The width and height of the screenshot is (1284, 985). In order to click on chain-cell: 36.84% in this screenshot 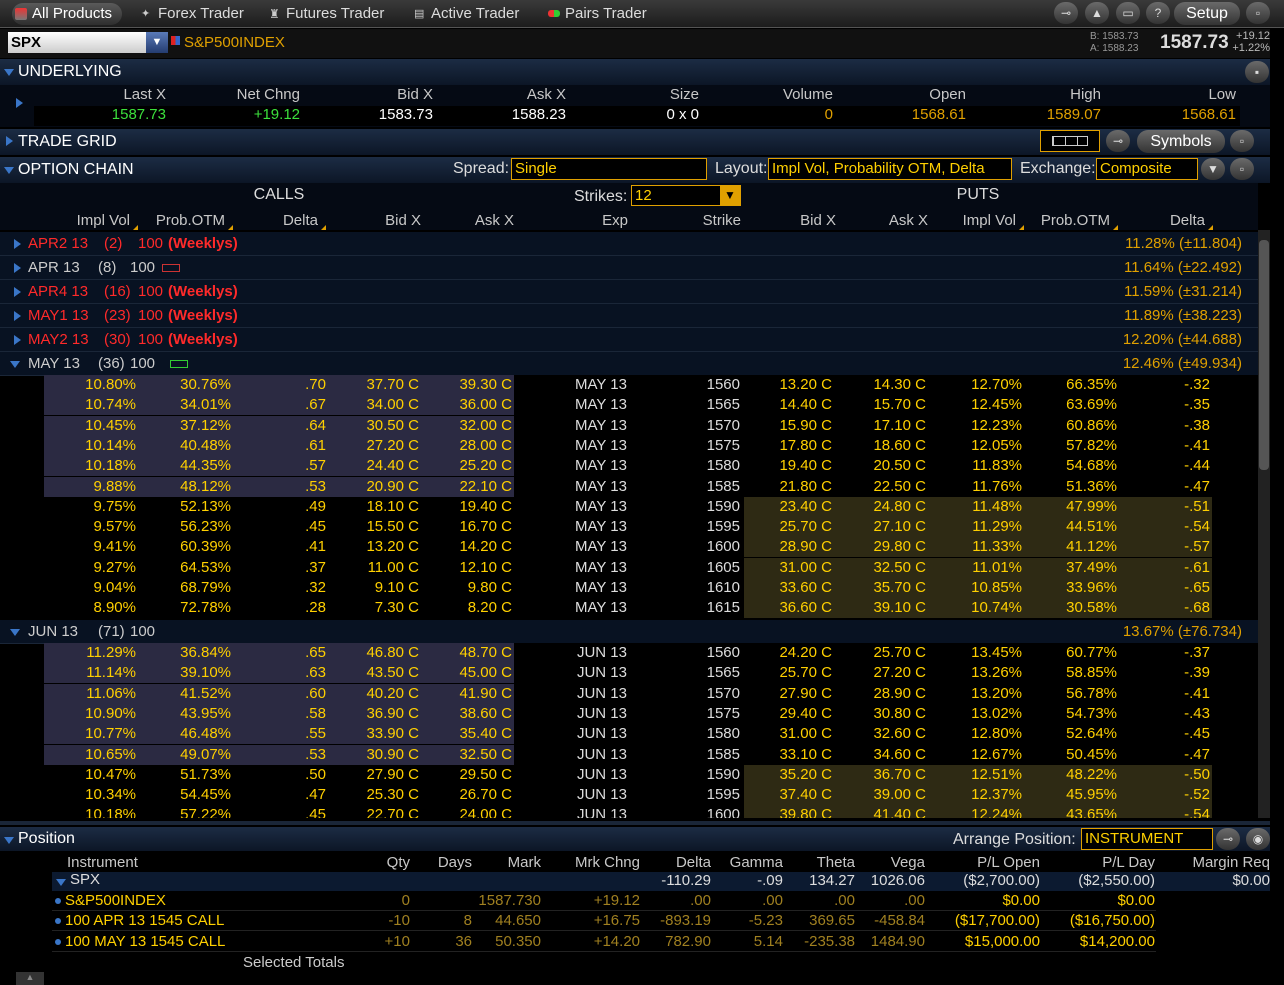, I will do `click(181, 653)`.